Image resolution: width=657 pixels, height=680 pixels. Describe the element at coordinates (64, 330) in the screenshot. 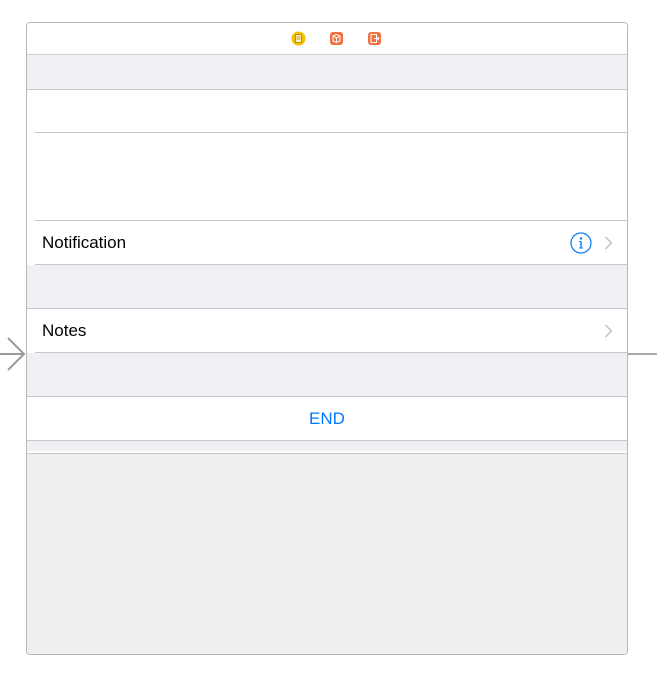

I see `notes-label: Notes` at that location.